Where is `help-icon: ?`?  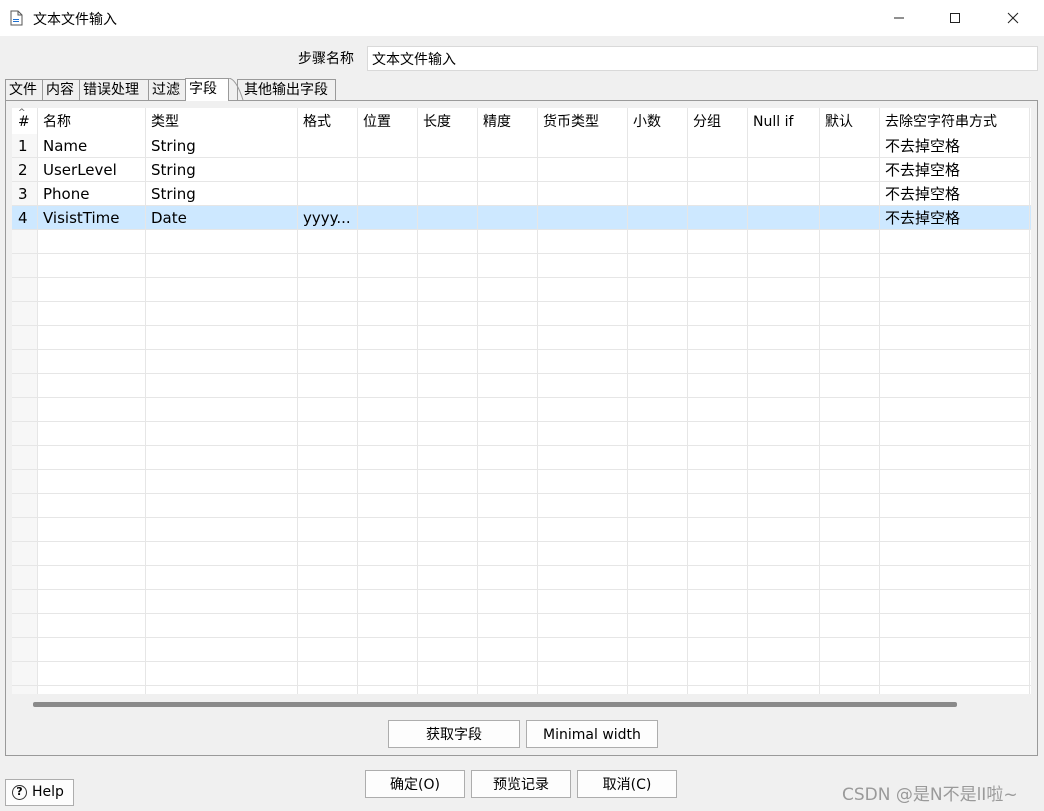
help-icon: ? is located at coordinates (19, 792).